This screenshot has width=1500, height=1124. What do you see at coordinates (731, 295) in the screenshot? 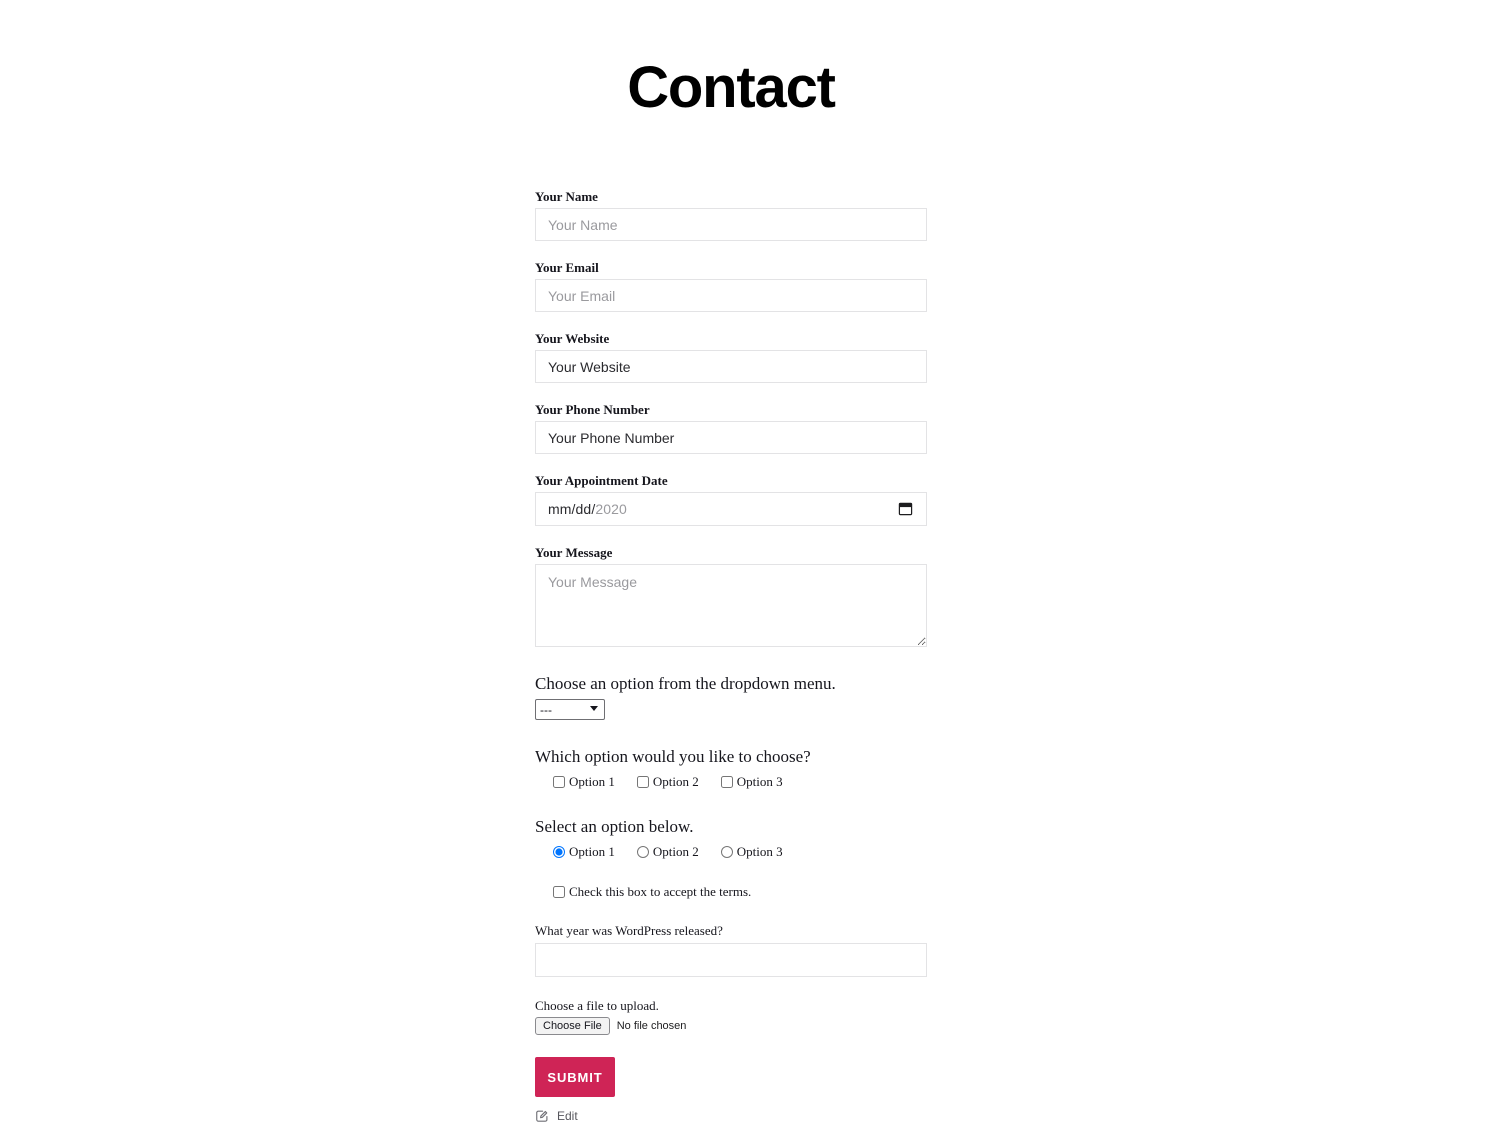
I see `input-your-email` at bounding box center [731, 295].